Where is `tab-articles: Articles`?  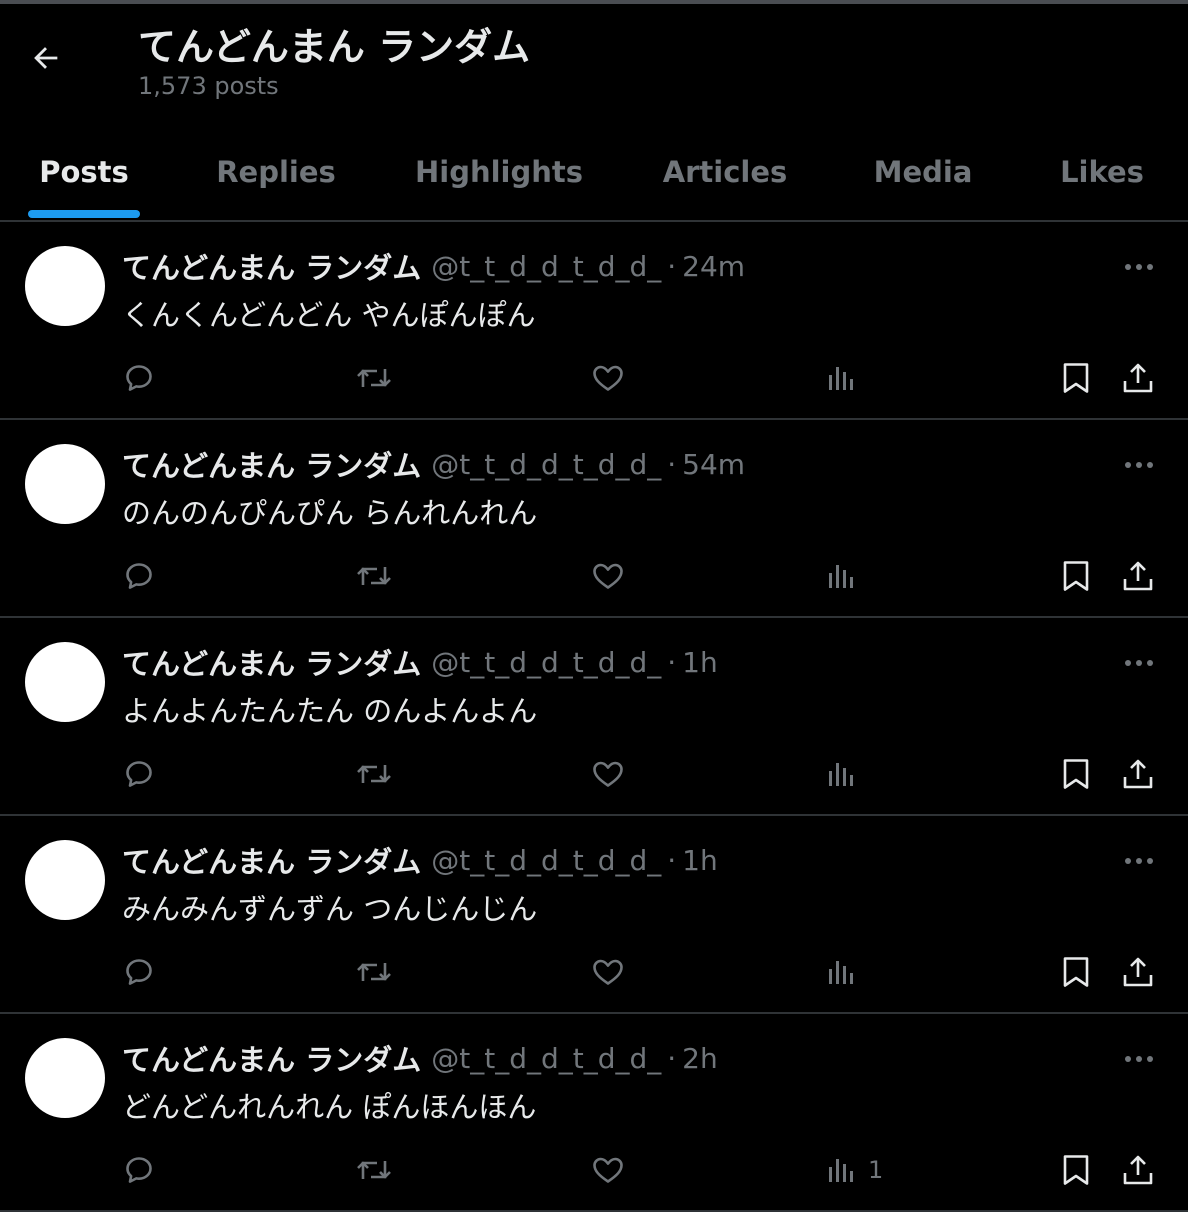
tab-articles: Articles is located at coordinates (725, 172).